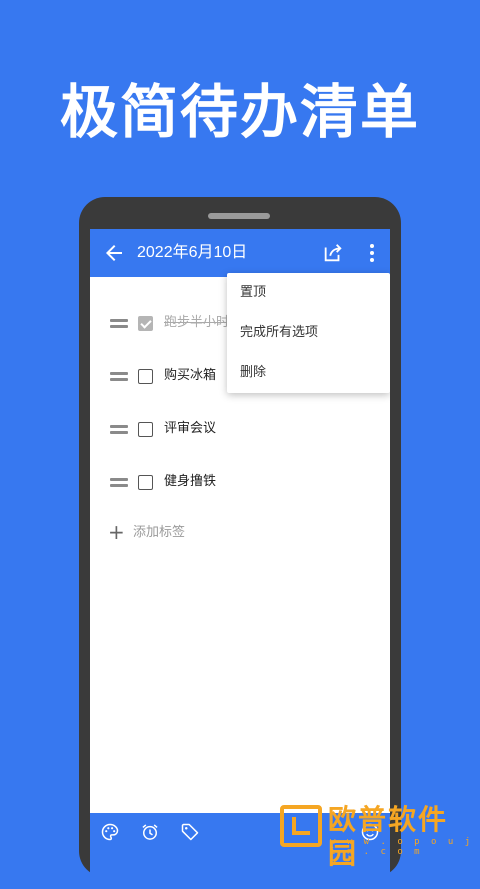  Describe the element at coordinates (240, 431) in the screenshot. I see `list-item: 评审会议` at that location.